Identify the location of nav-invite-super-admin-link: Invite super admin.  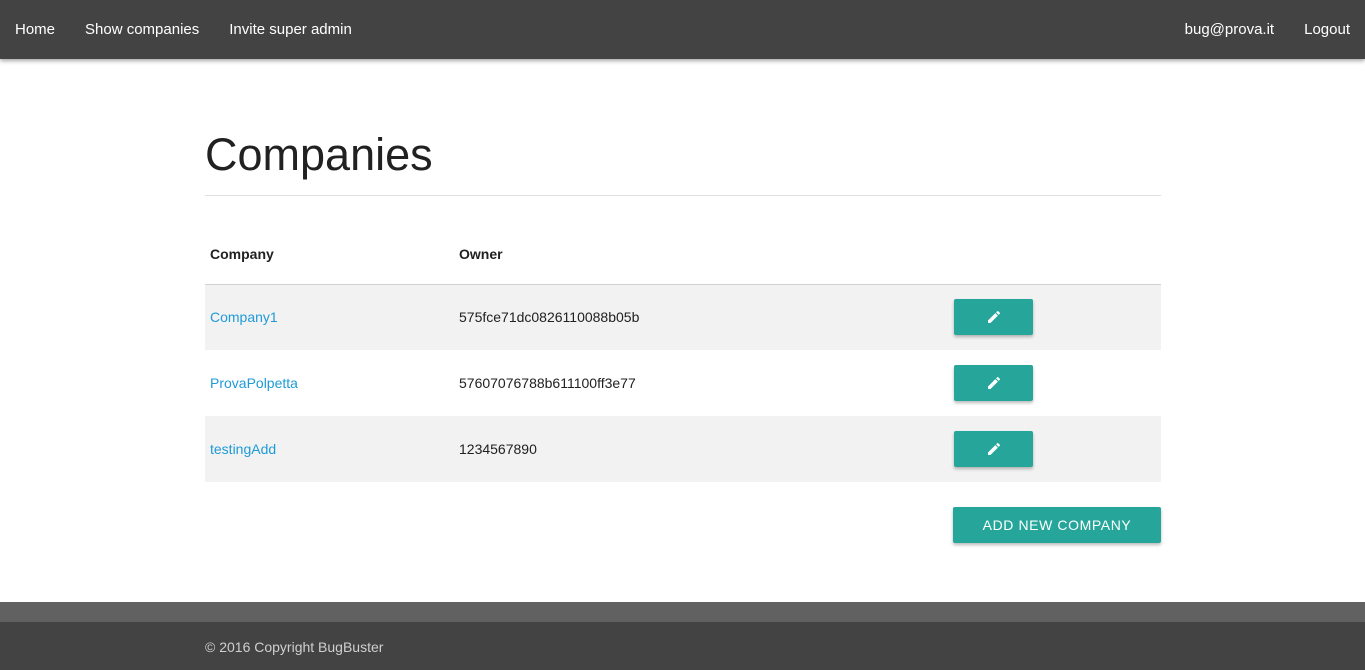
(290, 29).